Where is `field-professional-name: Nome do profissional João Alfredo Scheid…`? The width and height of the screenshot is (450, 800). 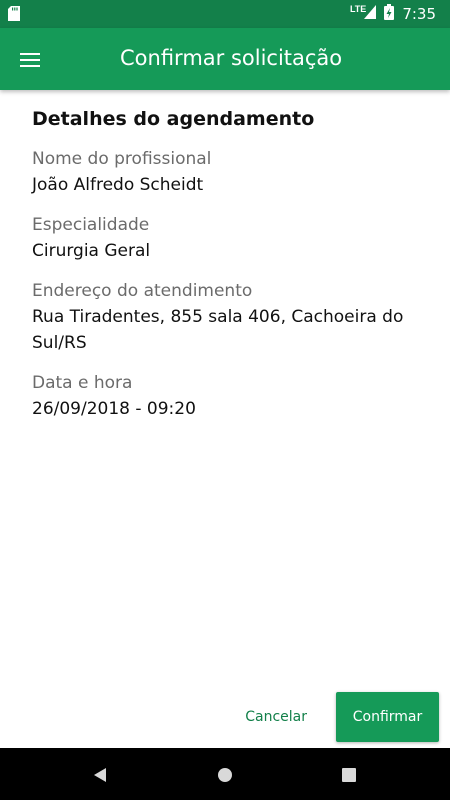
field-professional-name: Nome do profissional João Alfredo Scheid… is located at coordinates (227, 172).